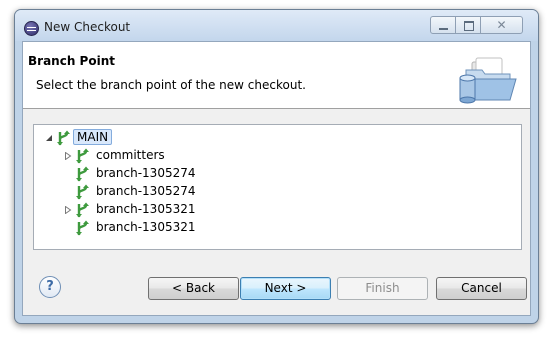 The image size is (557, 340). What do you see at coordinates (134, 137) in the screenshot?
I see `tree-node-main: MAIN` at bounding box center [134, 137].